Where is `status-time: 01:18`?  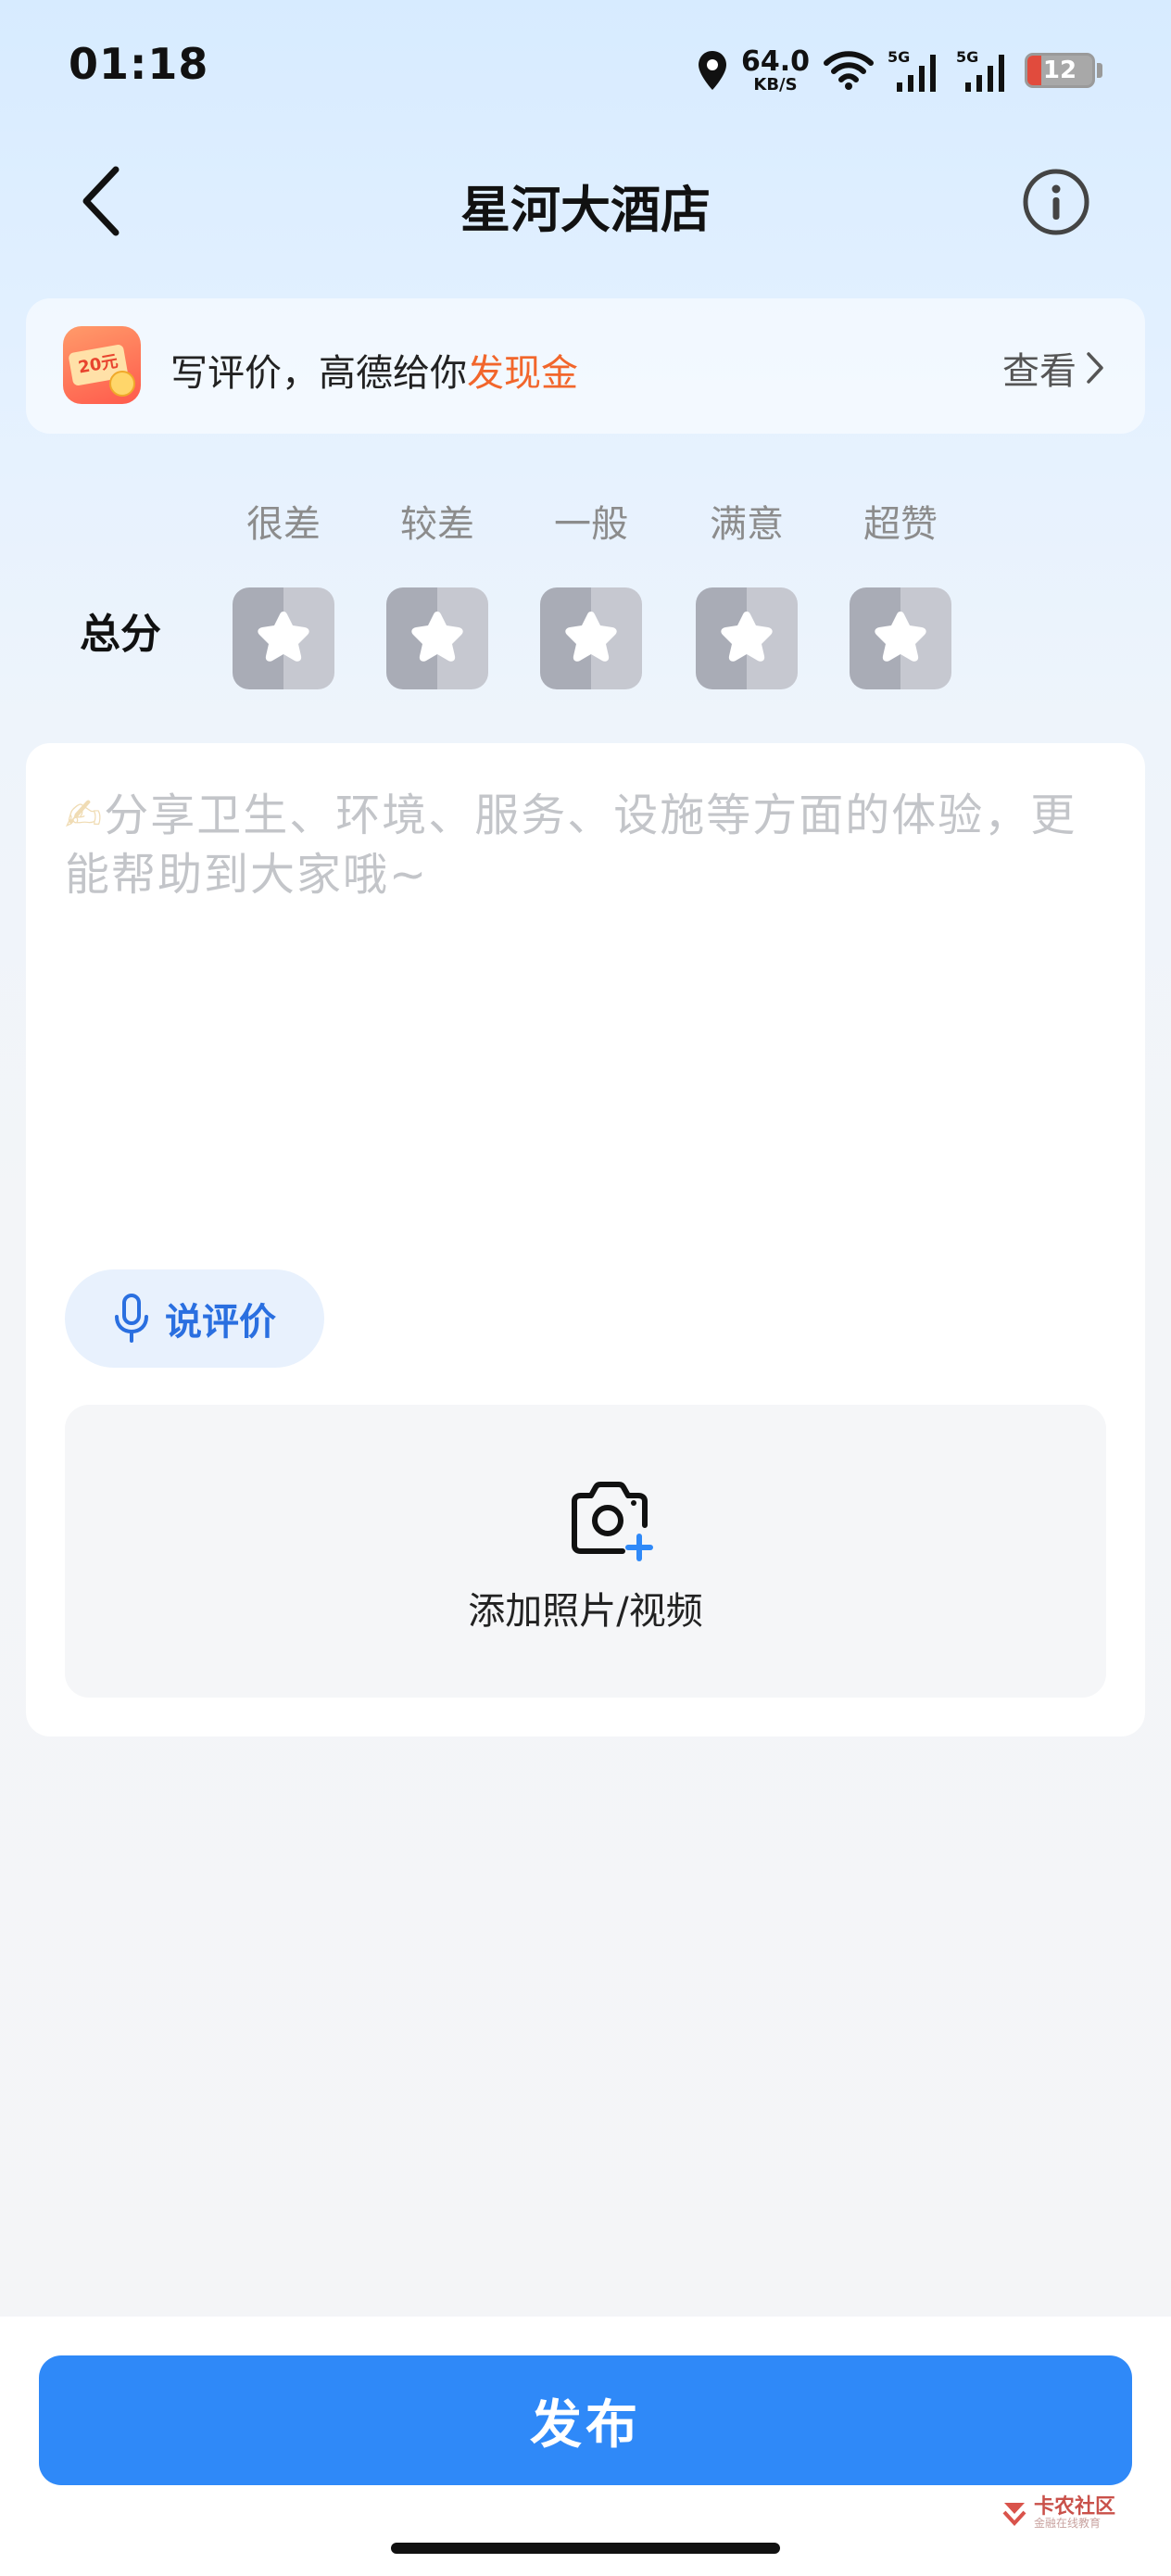
status-time: 01:18 is located at coordinates (139, 64).